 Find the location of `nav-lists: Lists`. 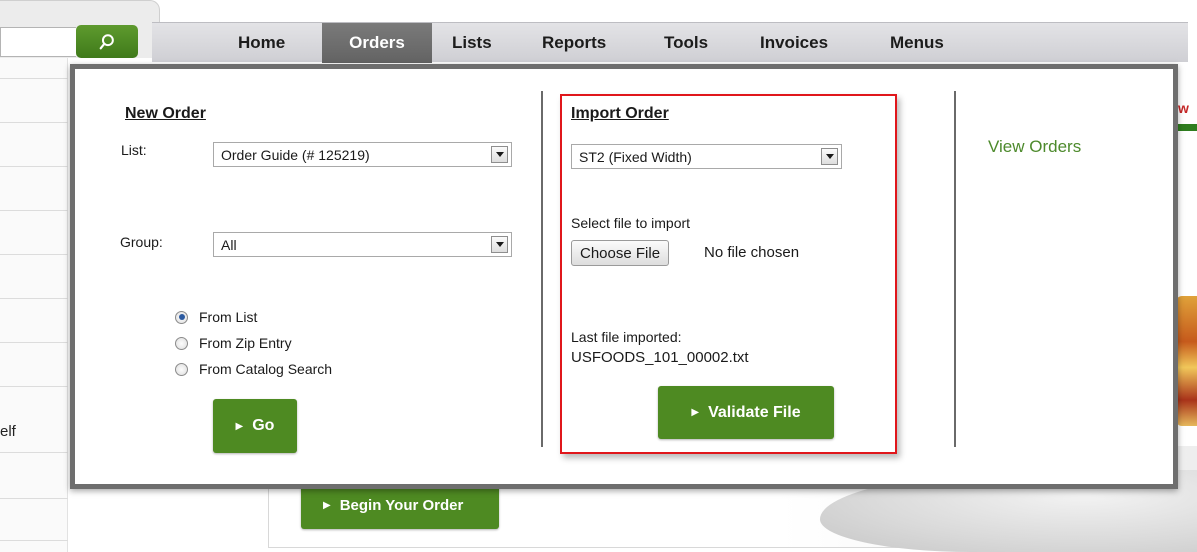

nav-lists: Lists is located at coordinates (472, 43).